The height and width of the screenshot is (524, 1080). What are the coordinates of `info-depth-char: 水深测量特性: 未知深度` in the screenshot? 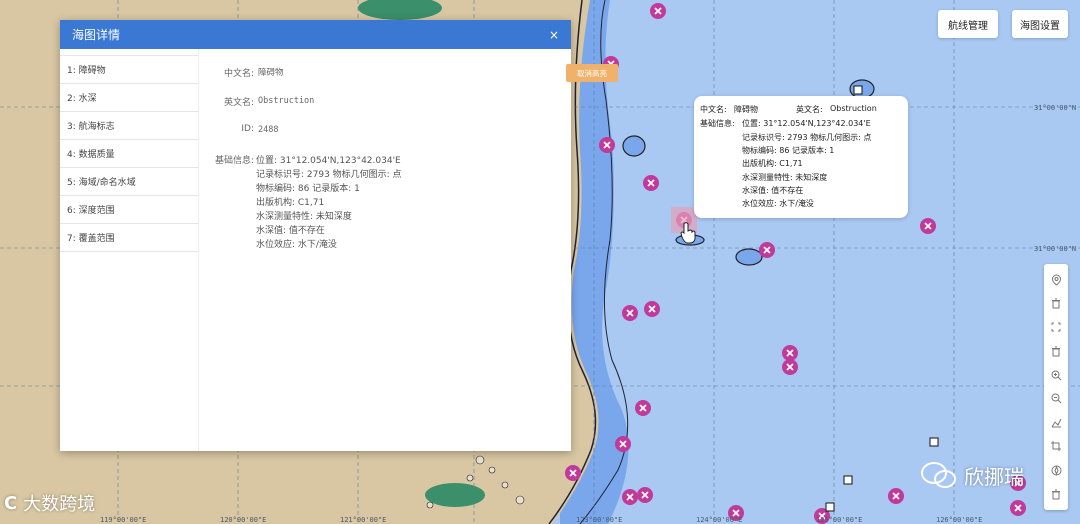 It's located at (304, 217).